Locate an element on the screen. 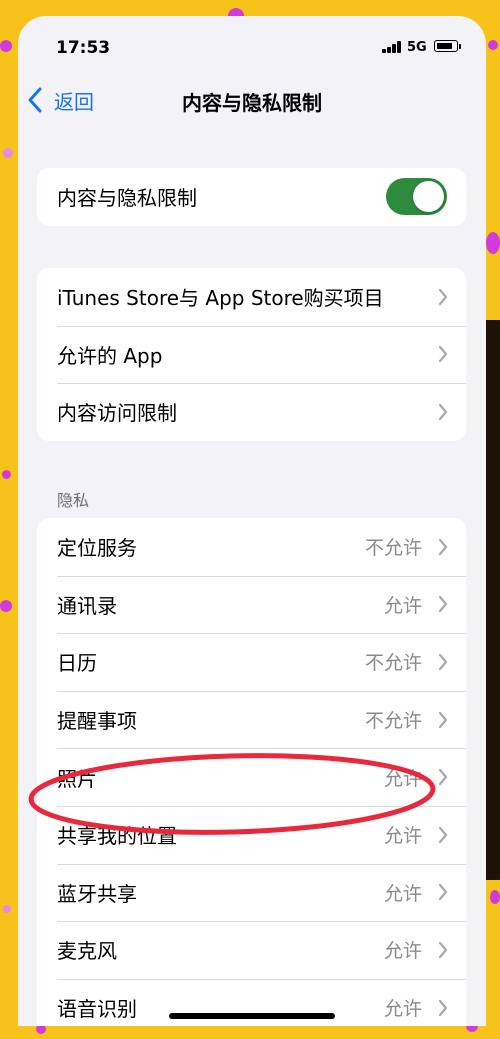 Image resolution: width=500 pixels, height=1039 pixels. list-item-reminders: 提醒事项 不允许 is located at coordinates (251, 719).